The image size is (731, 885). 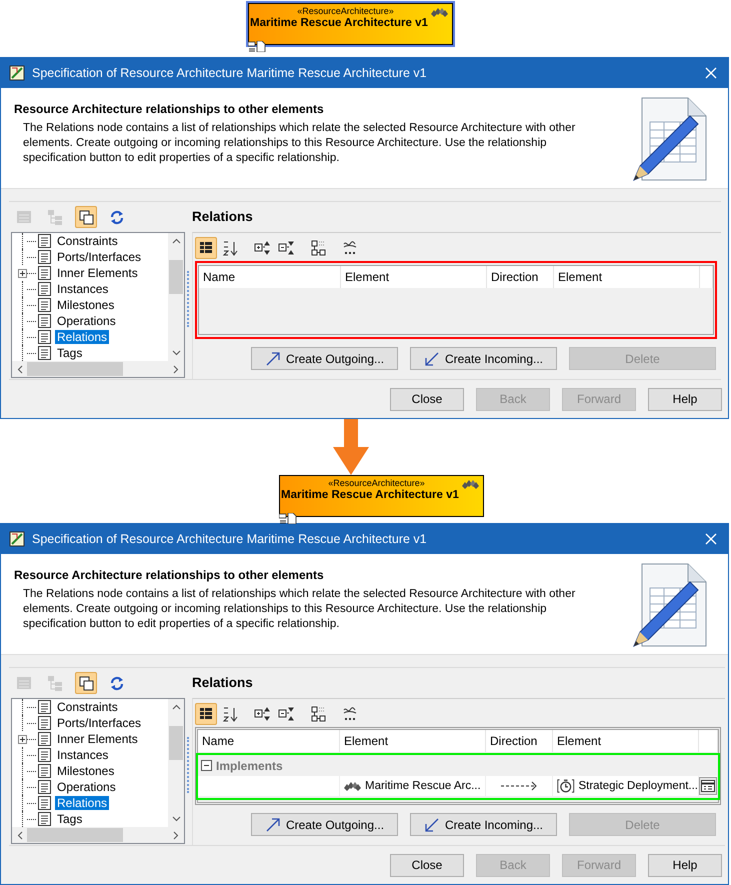 What do you see at coordinates (519, 786) in the screenshot?
I see `dashed-arrow-icon` at bounding box center [519, 786].